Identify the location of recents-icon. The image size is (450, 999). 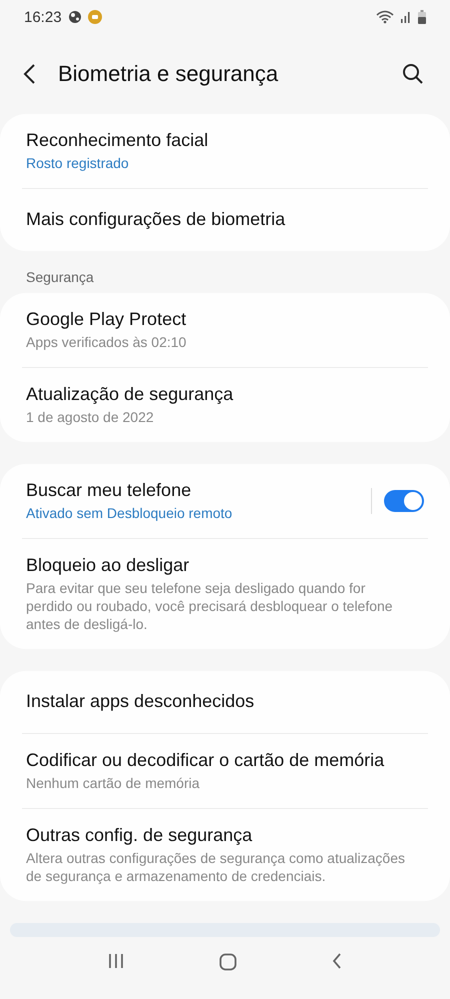
(116, 961).